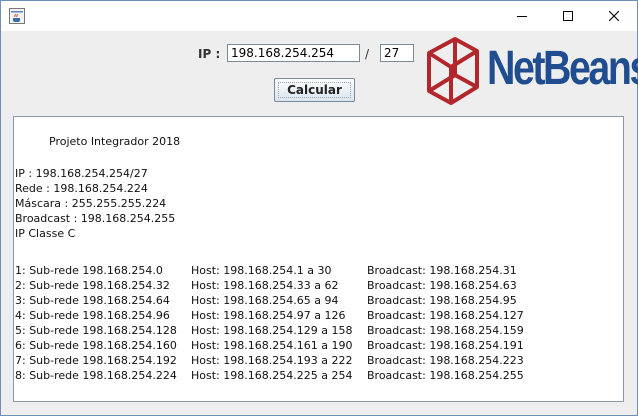  What do you see at coordinates (92, 315) in the screenshot?
I see `subnet-cell: 4: Sub-rede 198.168.254.96` at bounding box center [92, 315].